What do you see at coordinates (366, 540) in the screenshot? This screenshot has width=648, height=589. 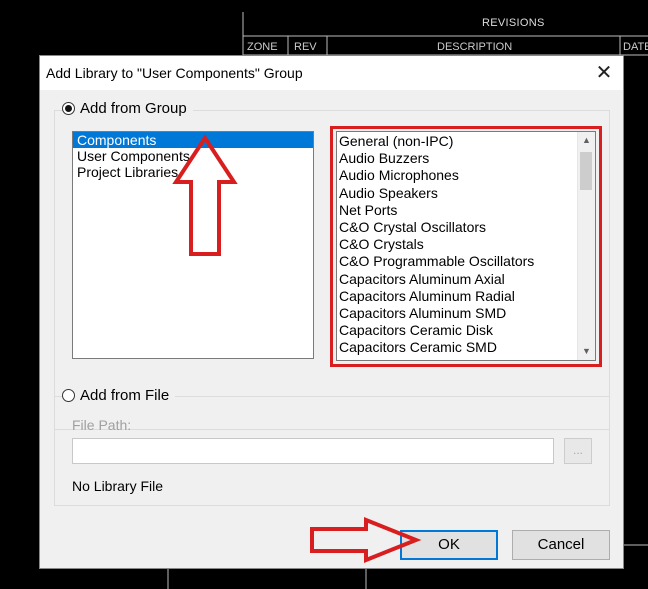 I see `right-arrow-annotation` at bounding box center [366, 540].